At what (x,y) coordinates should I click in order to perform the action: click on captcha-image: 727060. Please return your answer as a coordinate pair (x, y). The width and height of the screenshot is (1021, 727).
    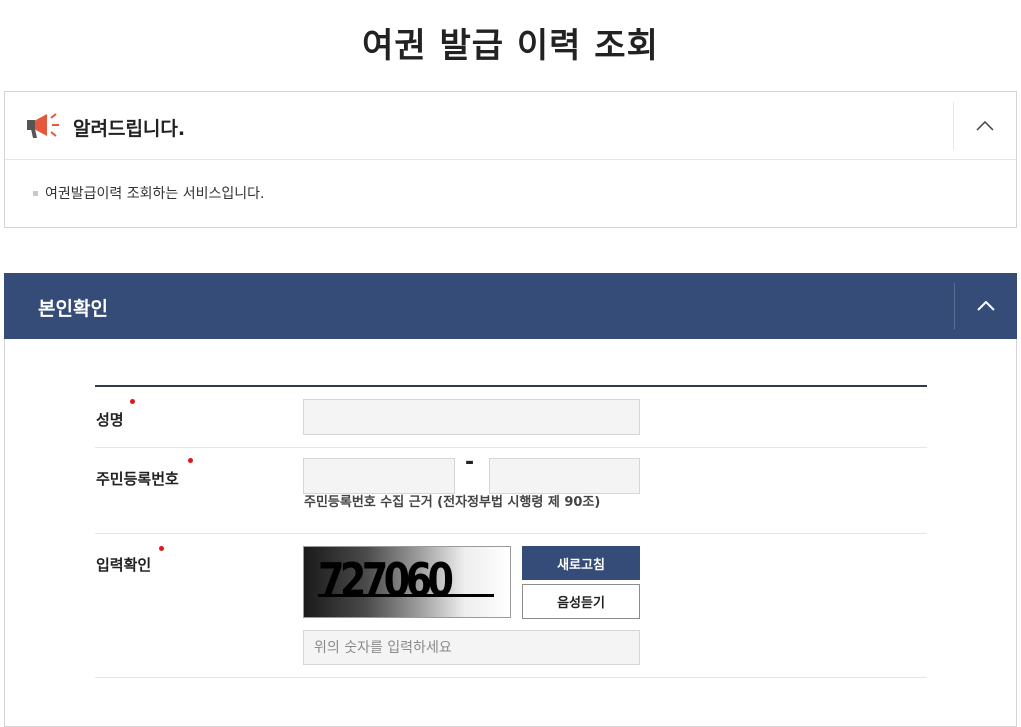
    Looking at the image, I should click on (407, 582).